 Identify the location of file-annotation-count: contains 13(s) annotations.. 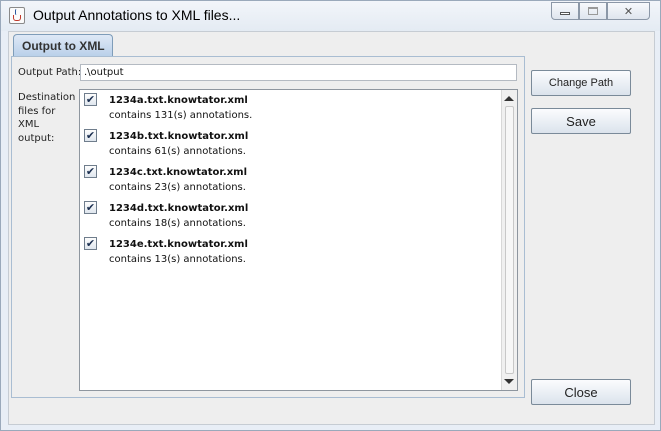
(177, 259).